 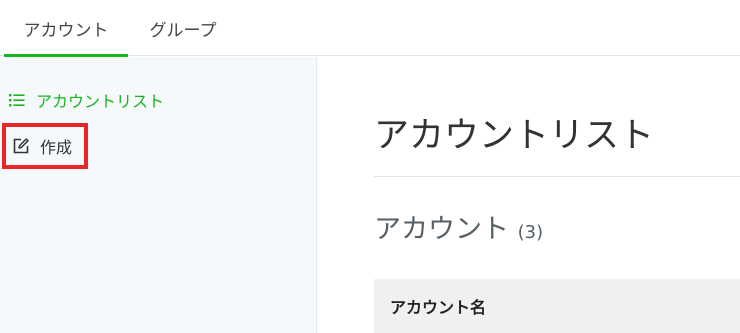 I want to click on table-header: アカウント名, so click(x=557, y=306).